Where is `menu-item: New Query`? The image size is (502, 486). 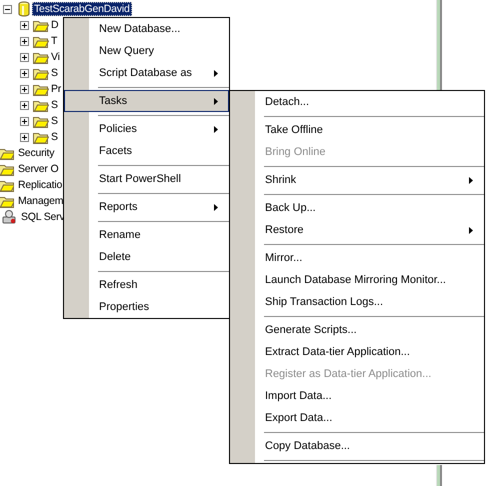
menu-item: New Query is located at coordinates (146, 51).